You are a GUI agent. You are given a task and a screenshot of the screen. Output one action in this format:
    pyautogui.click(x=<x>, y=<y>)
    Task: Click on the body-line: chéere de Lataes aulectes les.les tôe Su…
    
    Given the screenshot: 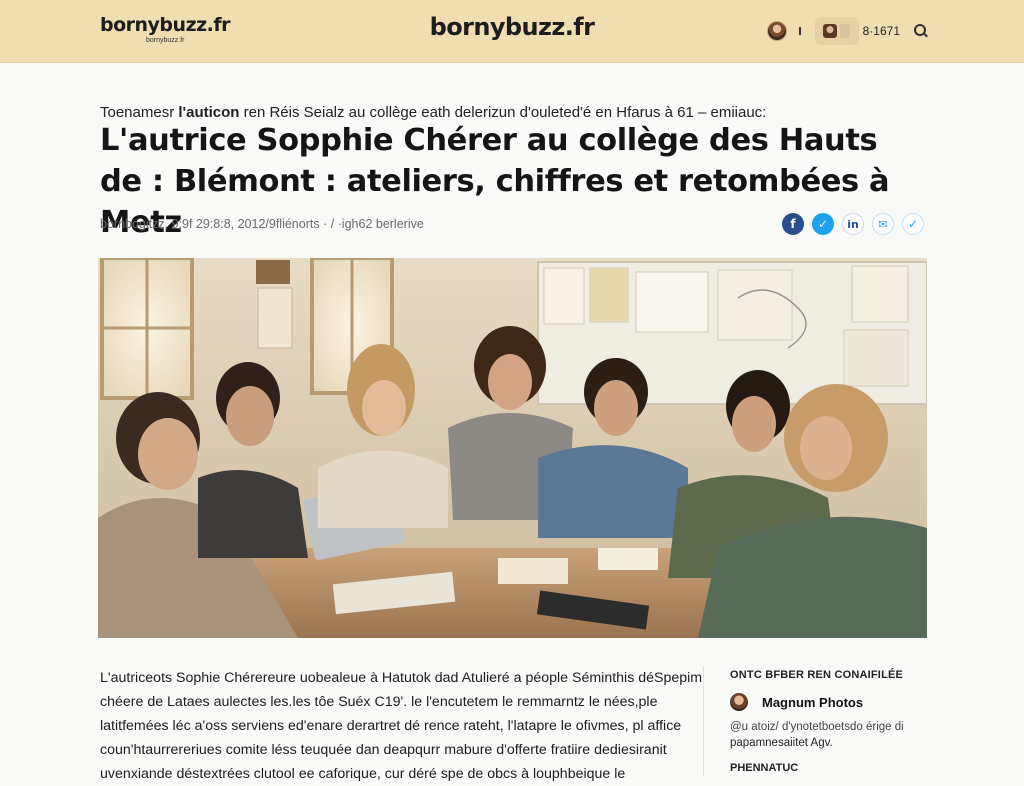 What is the action you would take?
    pyautogui.click(x=379, y=702)
    